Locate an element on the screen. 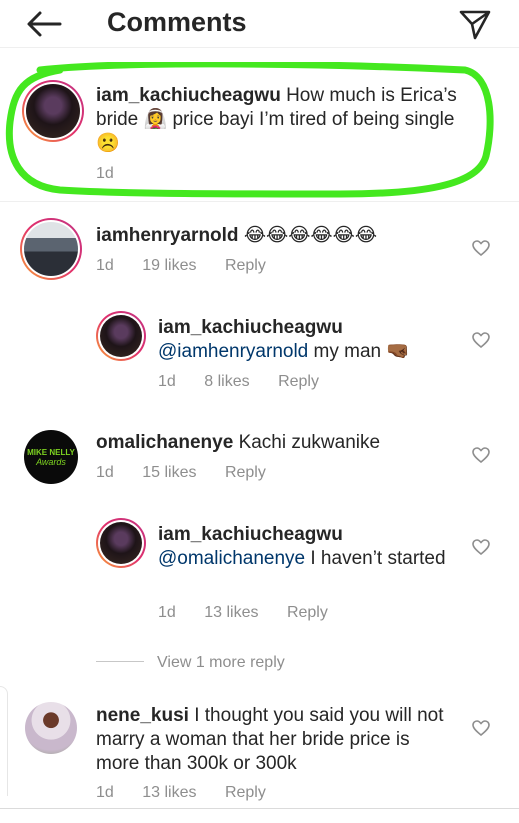 This screenshot has width=519, height=823. reply-likes: 13 likes is located at coordinates (231, 613).